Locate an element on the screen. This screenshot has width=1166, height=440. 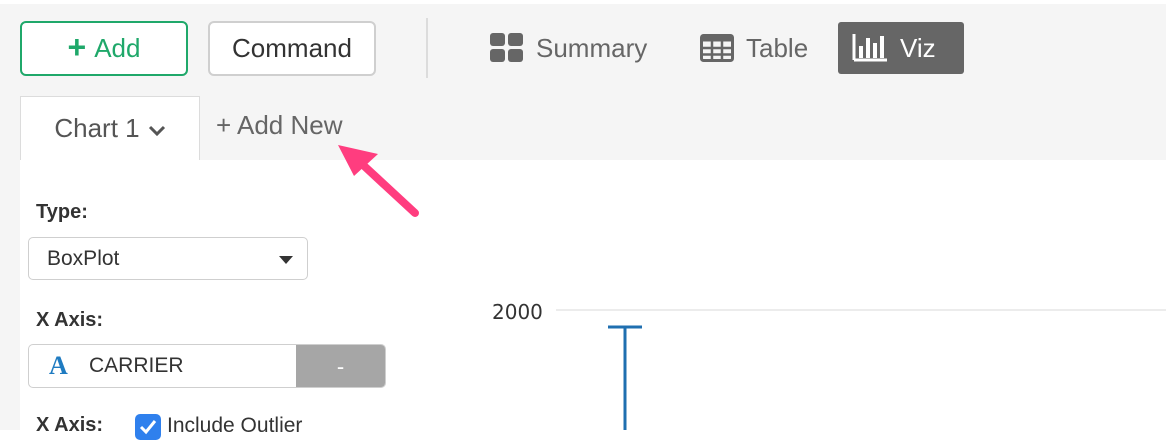
toolbar-divider is located at coordinates (427, 48).